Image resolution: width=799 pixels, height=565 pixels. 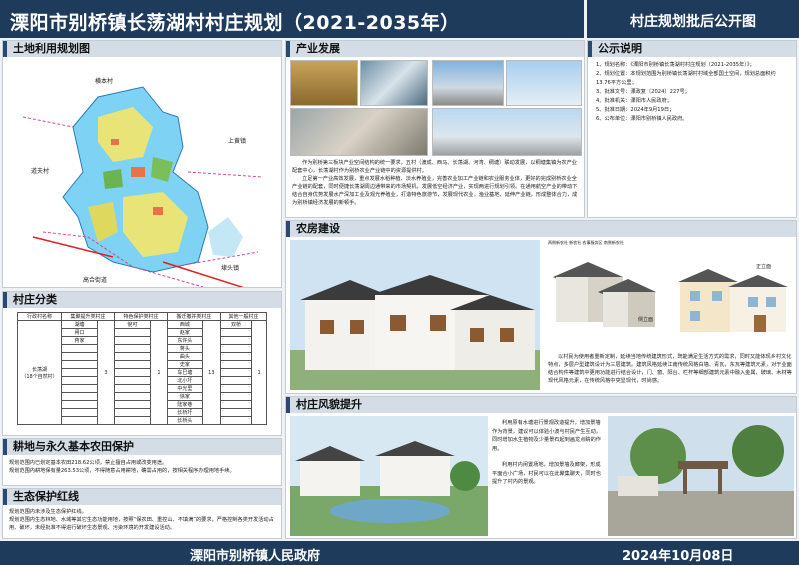 I want to click on table-cell: 长桥圩, so click(x=184, y=412).